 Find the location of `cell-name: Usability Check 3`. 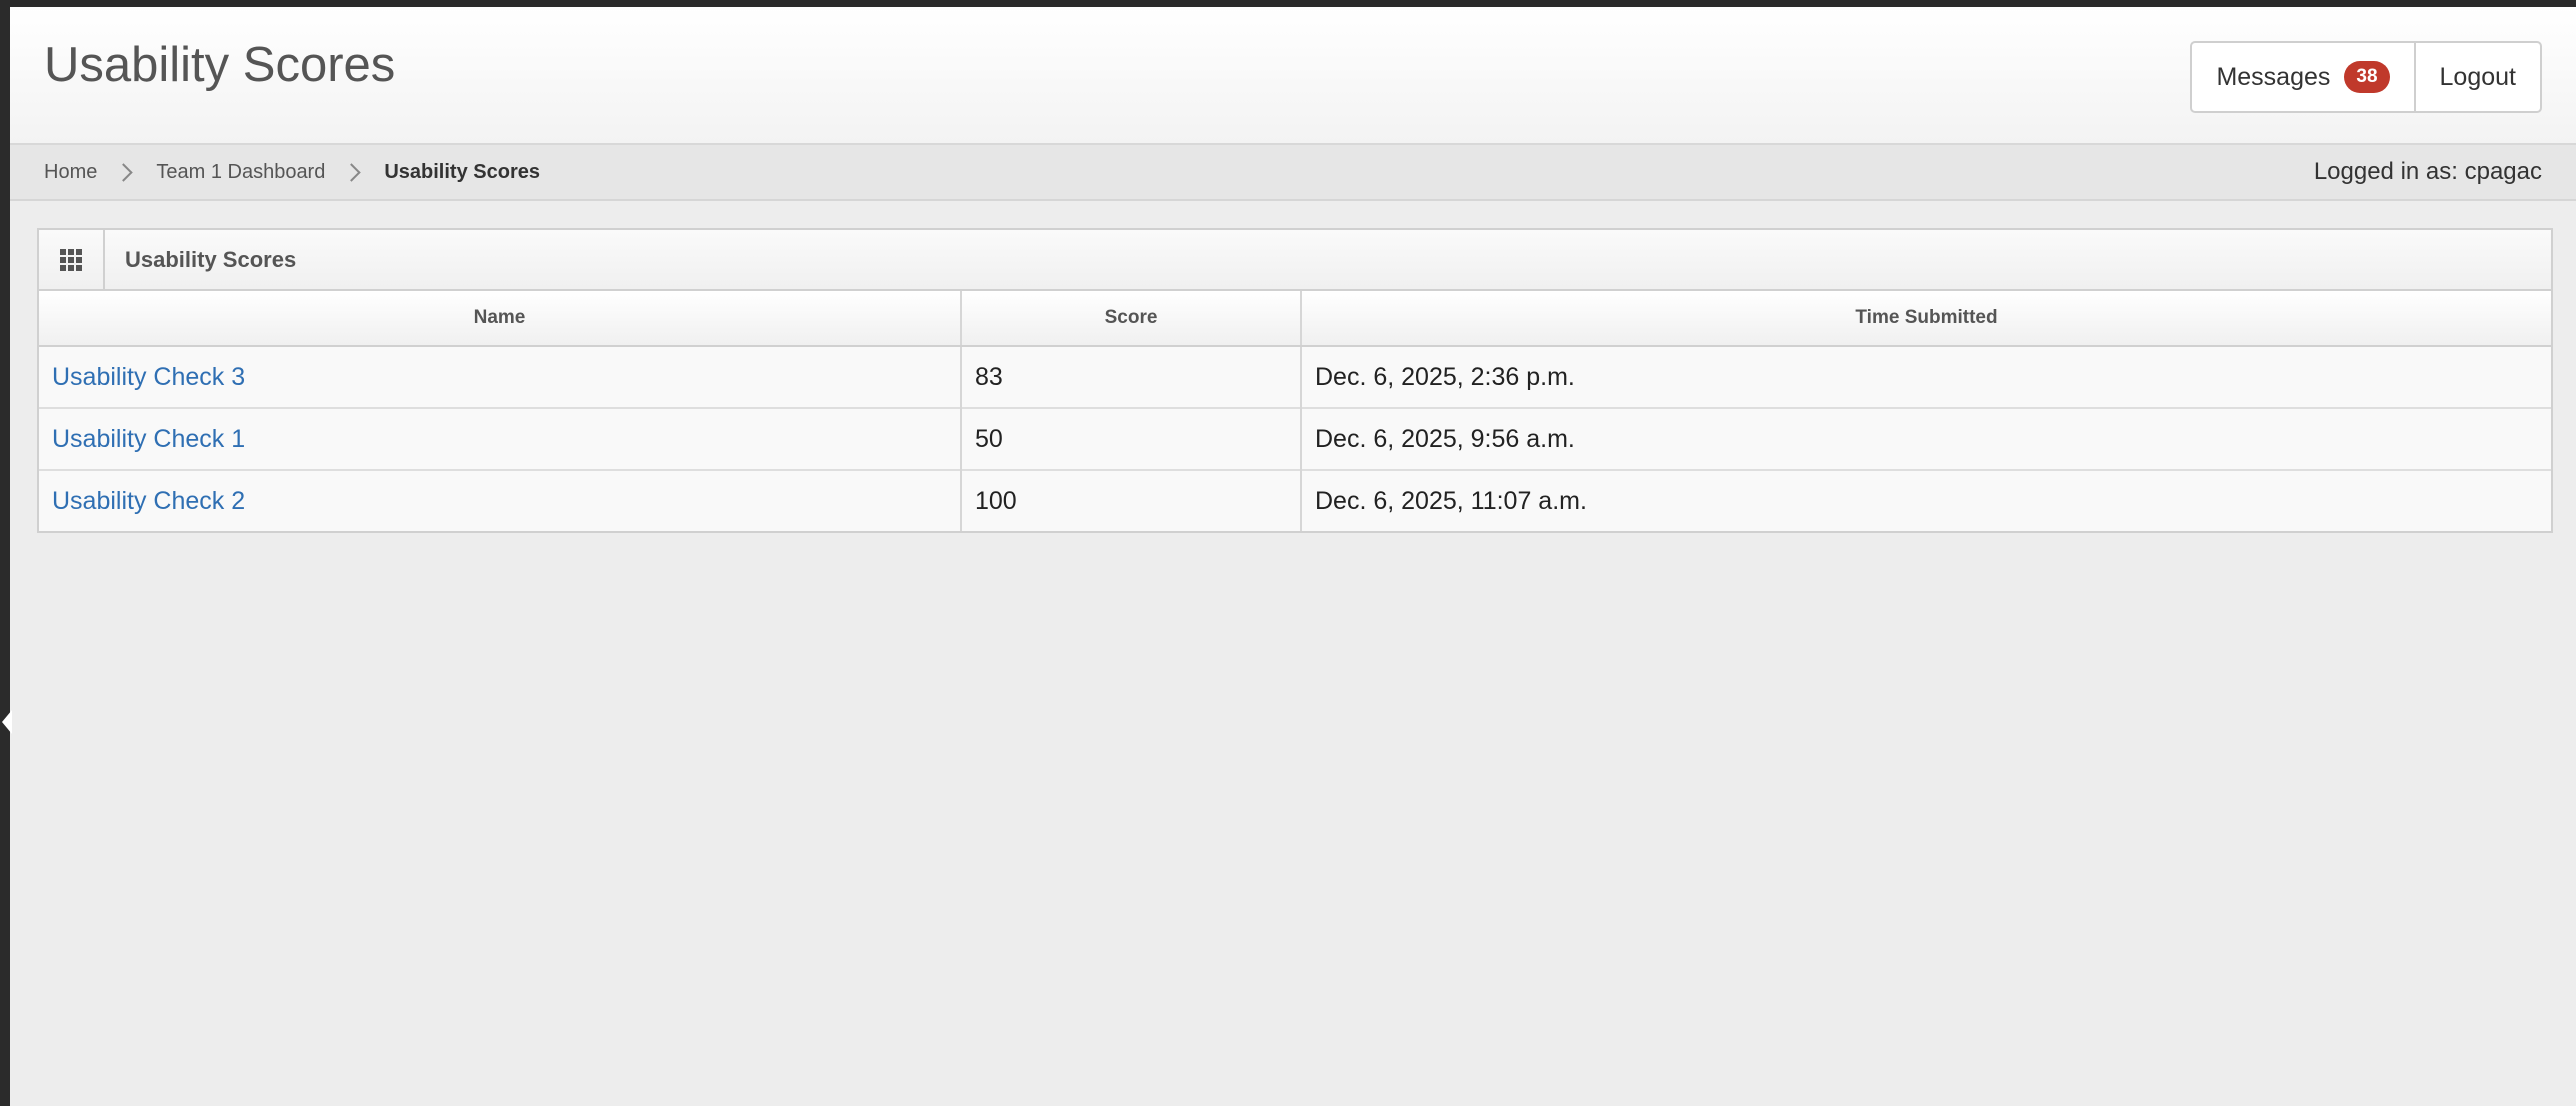

cell-name: Usability Check 3 is located at coordinates (500, 377).